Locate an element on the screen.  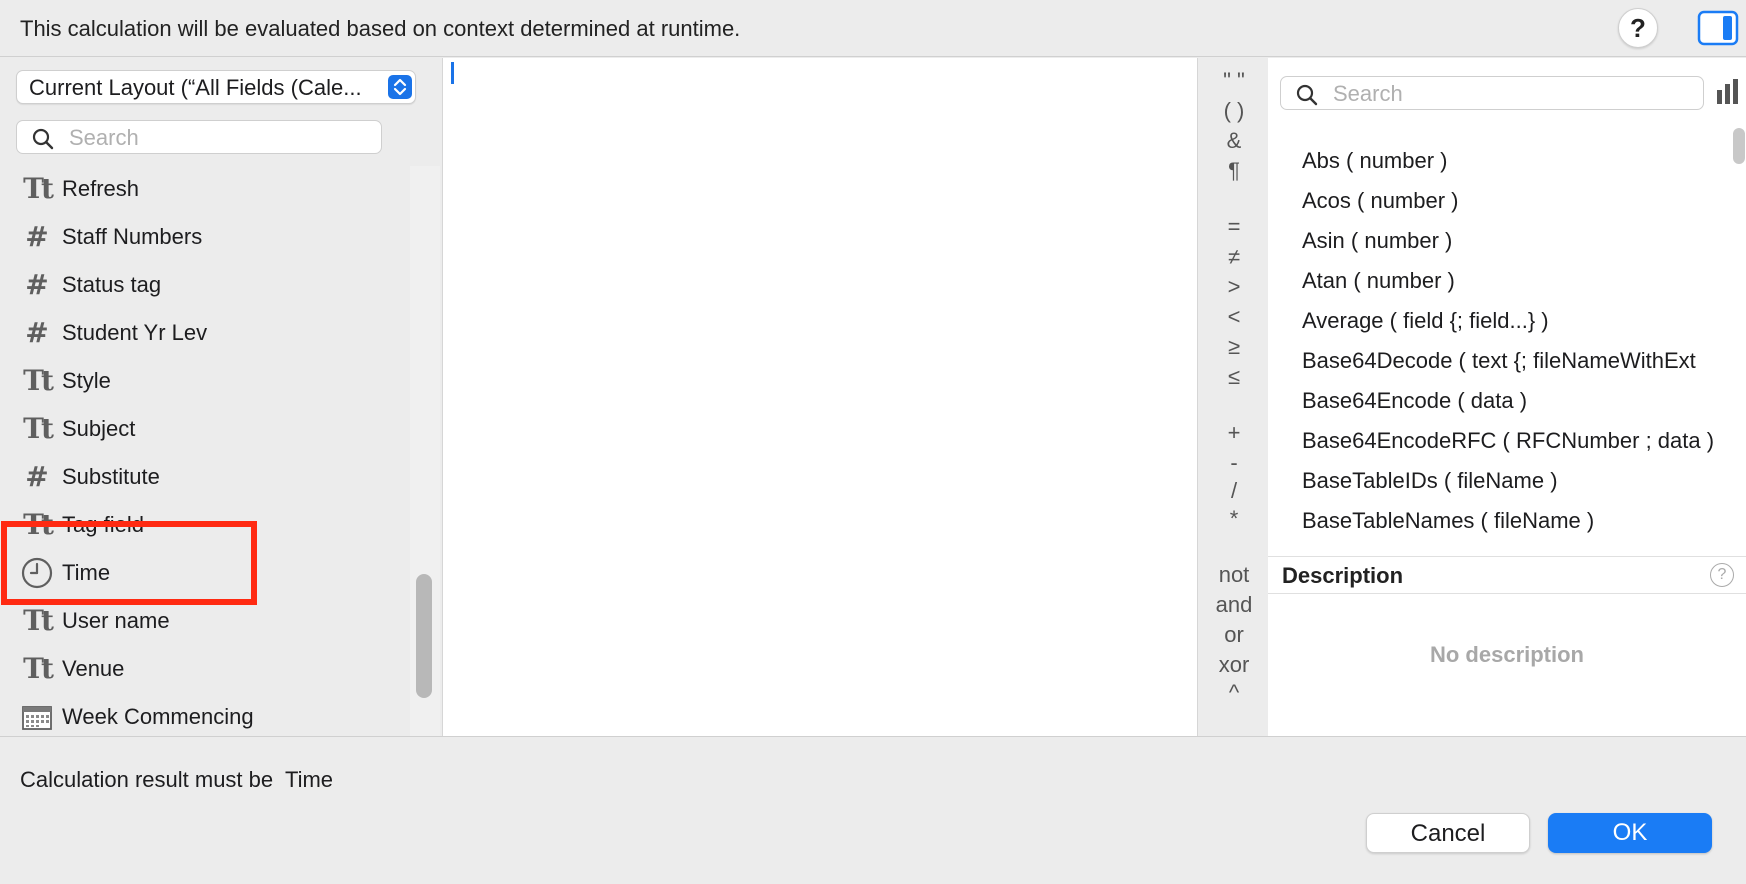
field-item-user-name: Tt User name is located at coordinates (205, 622).